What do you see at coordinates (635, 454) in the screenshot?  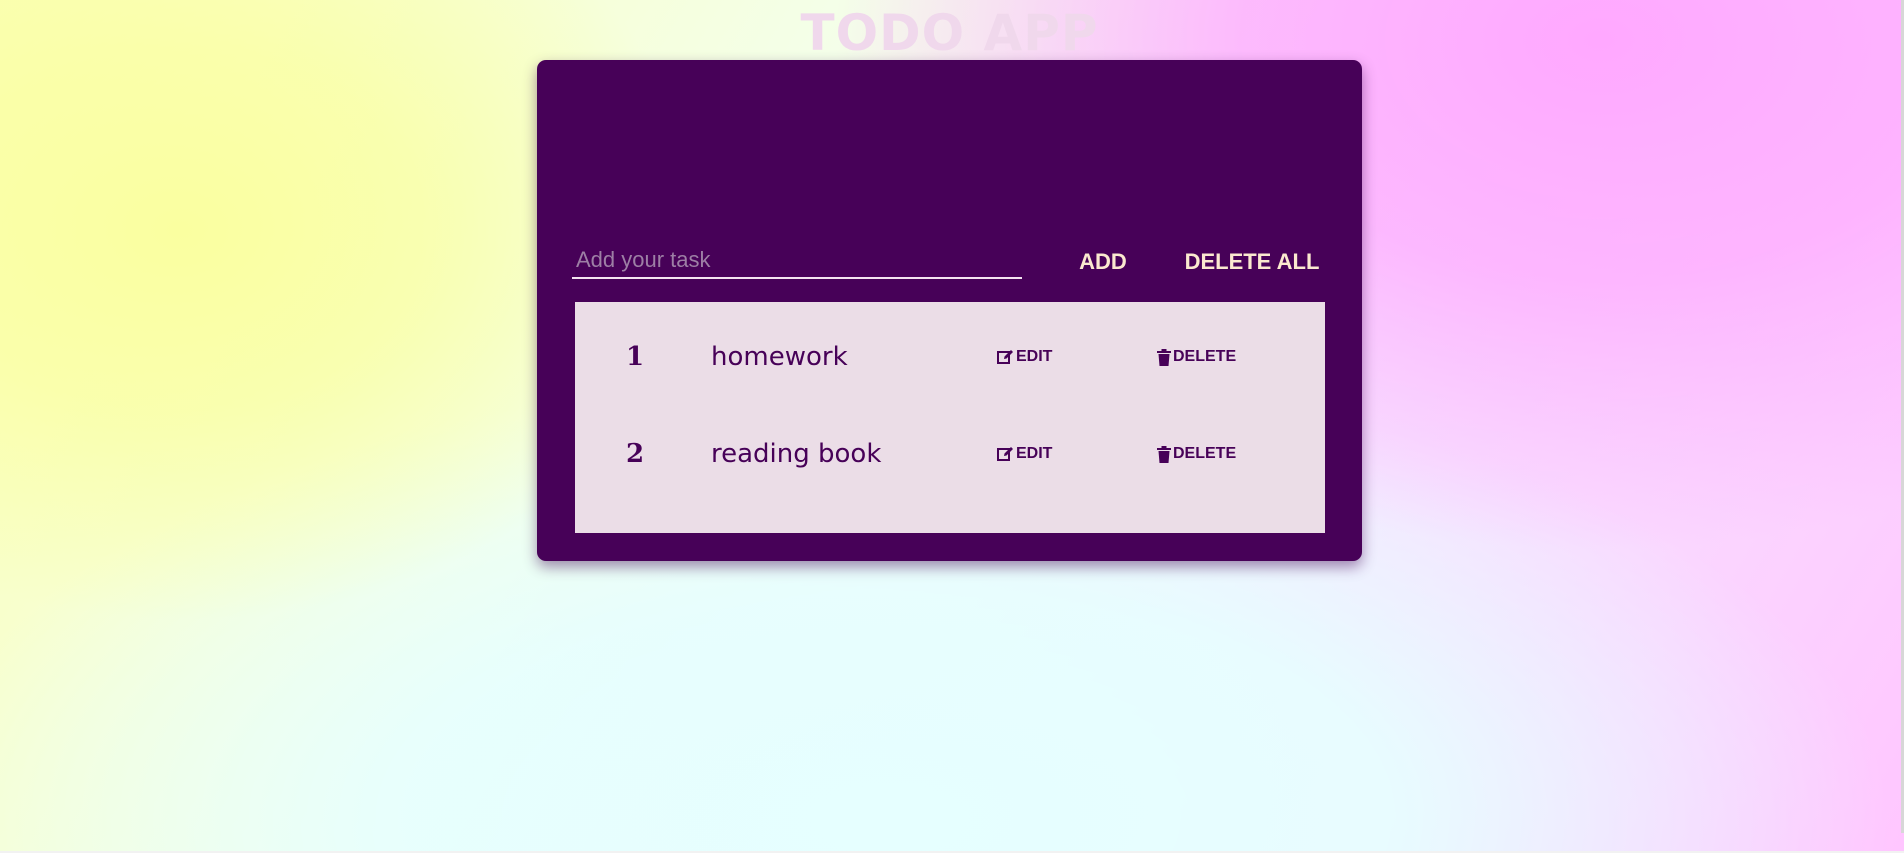 I see `task-number: 2` at bounding box center [635, 454].